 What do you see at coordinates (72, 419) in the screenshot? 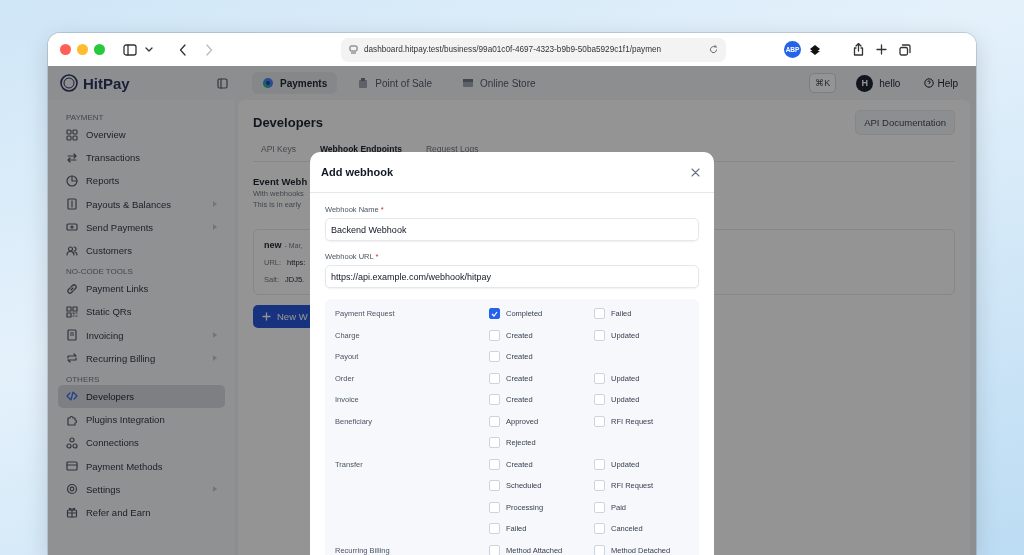
I see `puzzle-icon` at bounding box center [72, 419].